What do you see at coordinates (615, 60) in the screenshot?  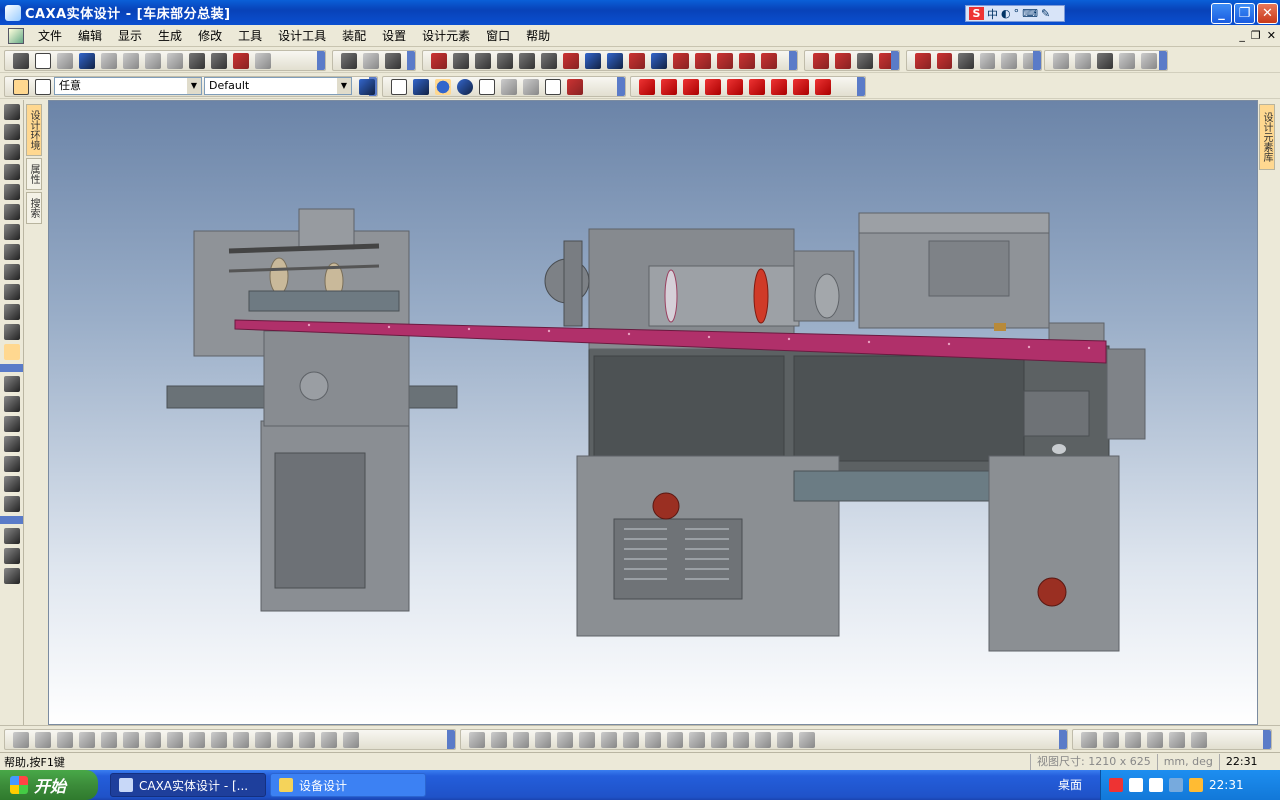 I see `draft-icon` at bounding box center [615, 60].